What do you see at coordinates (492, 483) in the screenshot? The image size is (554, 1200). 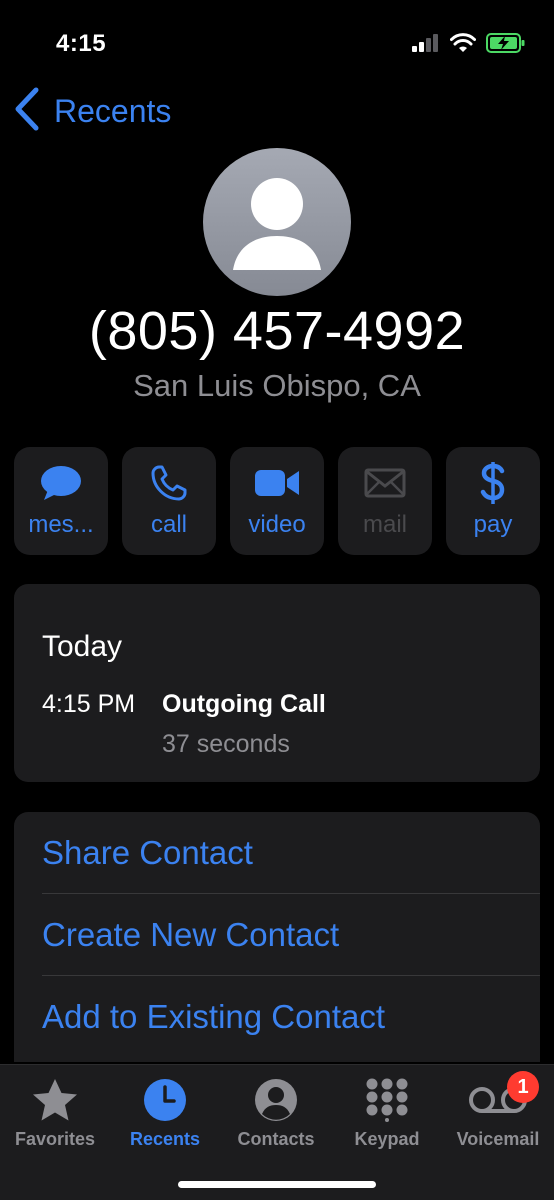 I see `dollar-icon` at bounding box center [492, 483].